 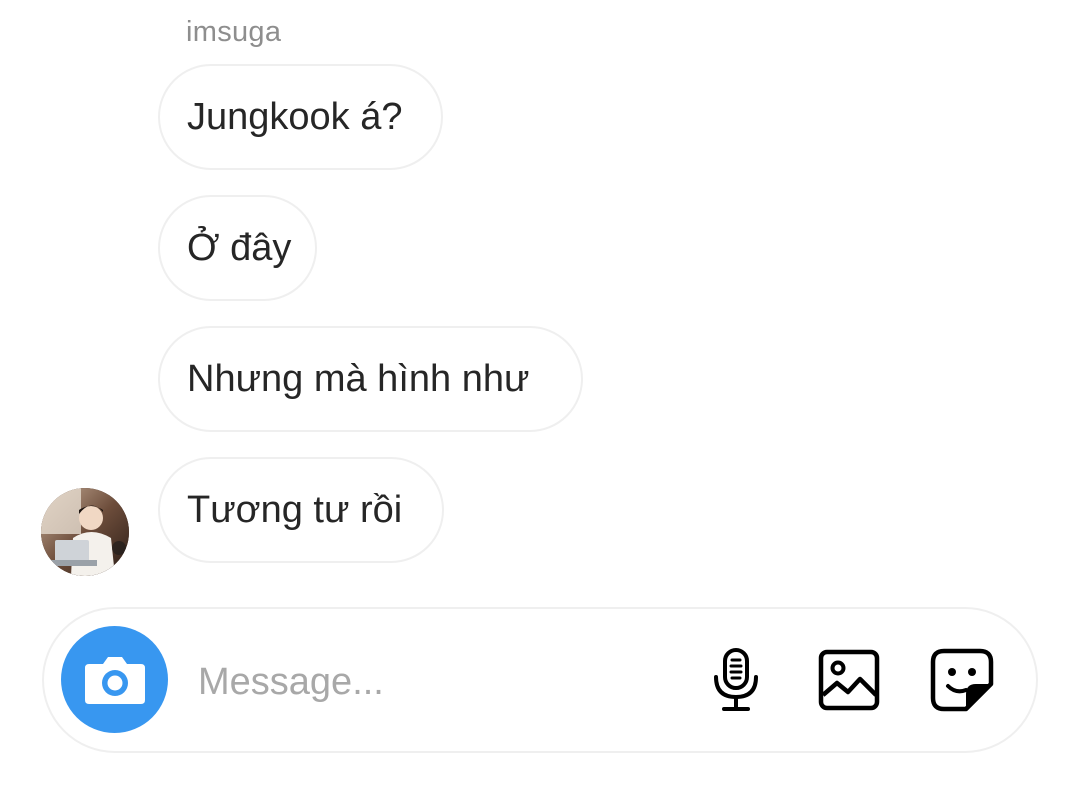 I want to click on camera-button, so click(x=114, y=679).